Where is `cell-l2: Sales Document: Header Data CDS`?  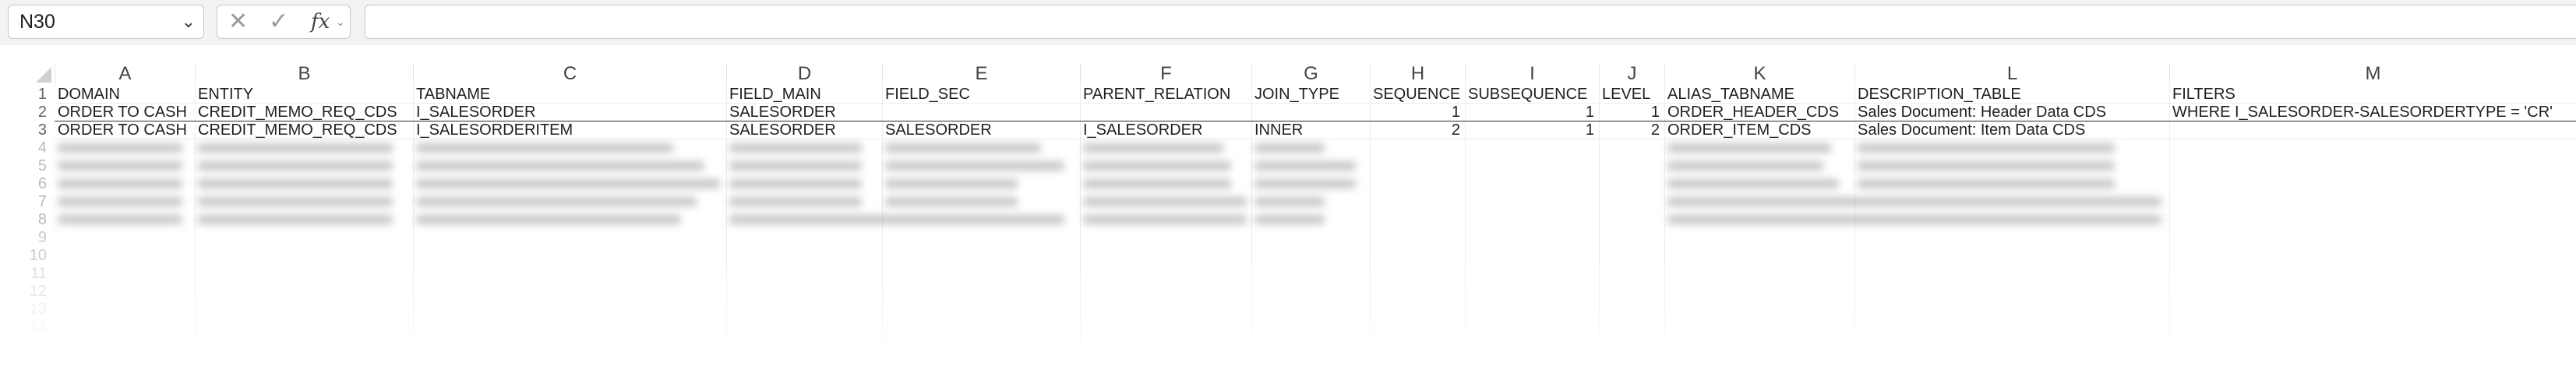
cell-l2: Sales Document: Header Data CDS is located at coordinates (2011, 113).